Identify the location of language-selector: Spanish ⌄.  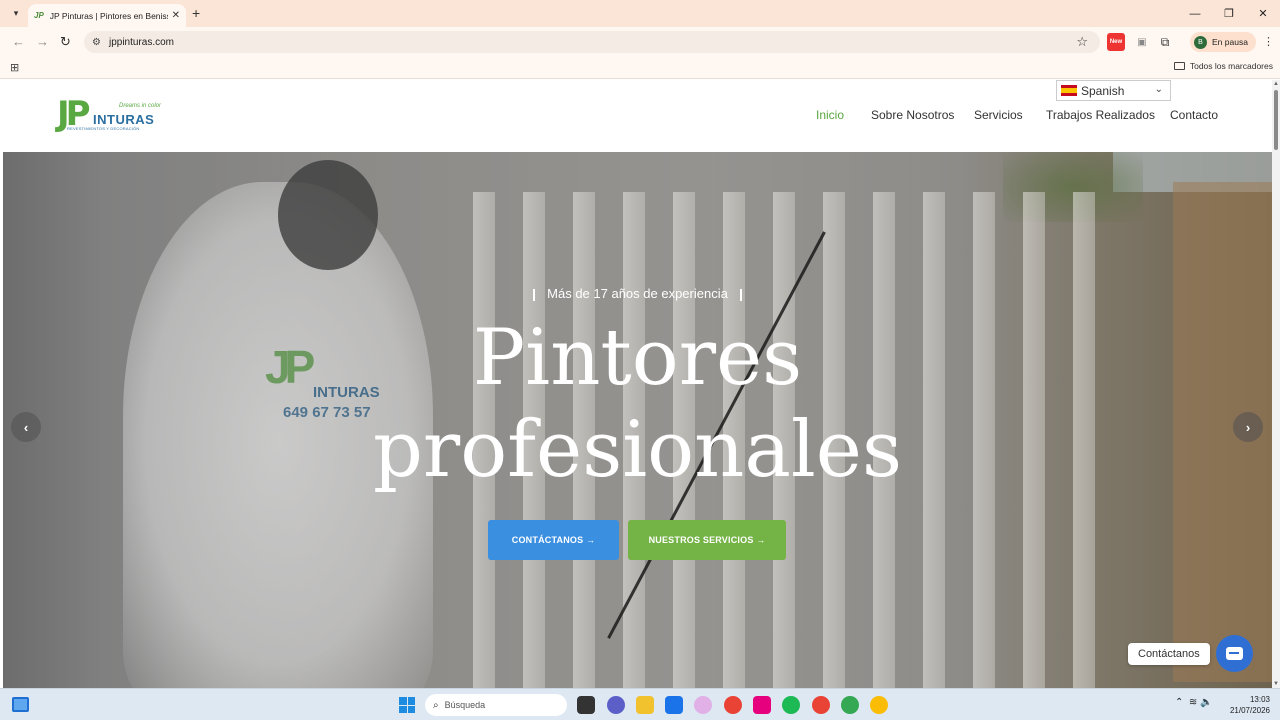
(1113, 90).